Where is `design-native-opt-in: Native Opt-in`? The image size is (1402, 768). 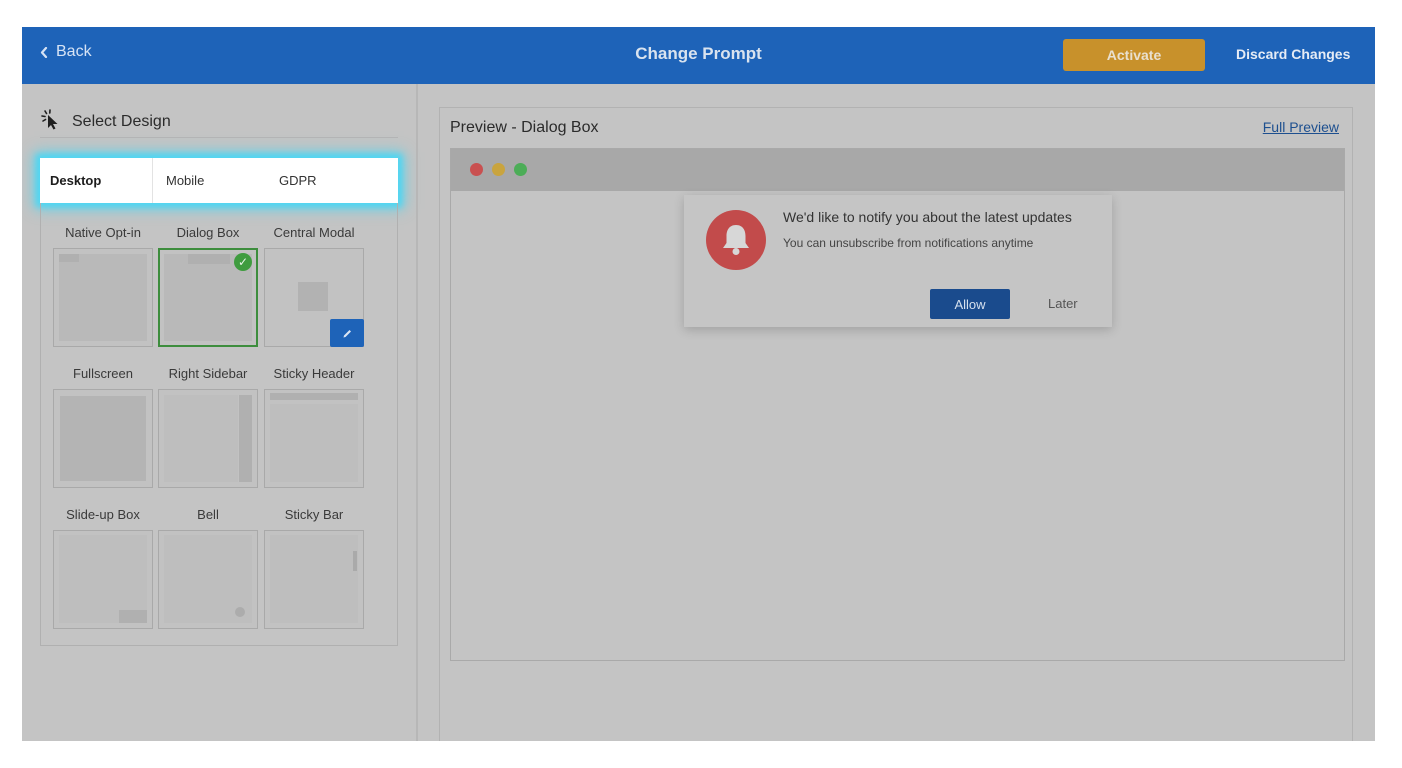 design-native-opt-in: Native Opt-in is located at coordinates (103, 286).